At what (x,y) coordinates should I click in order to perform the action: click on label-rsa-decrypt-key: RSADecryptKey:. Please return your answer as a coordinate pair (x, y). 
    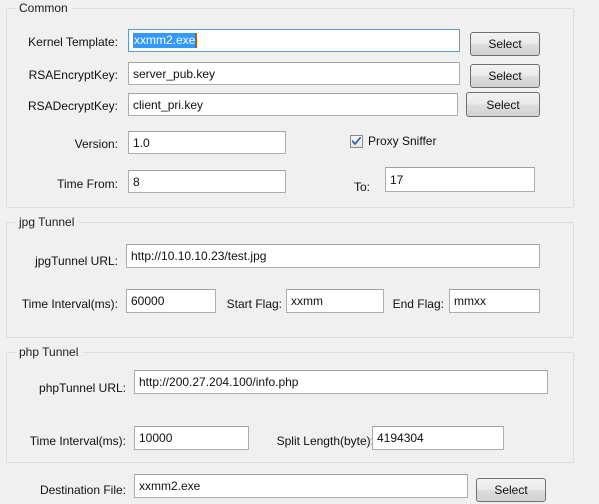
    Looking at the image, I should click on (72, 106).